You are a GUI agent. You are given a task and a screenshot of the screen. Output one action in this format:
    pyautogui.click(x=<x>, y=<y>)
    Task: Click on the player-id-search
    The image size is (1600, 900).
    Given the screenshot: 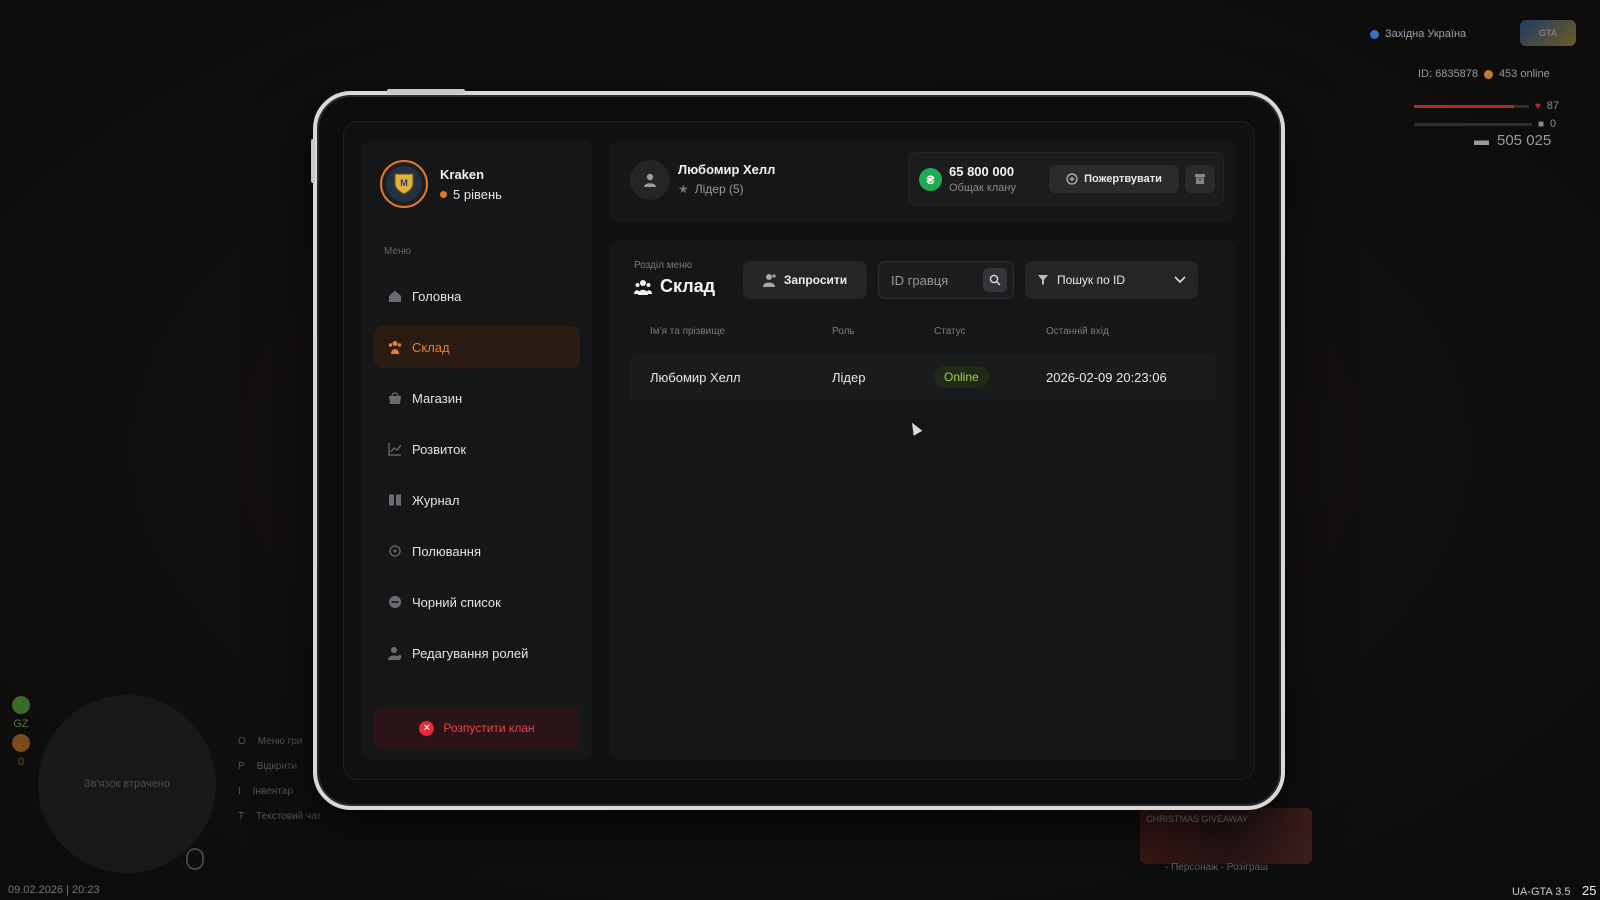 What is the action you would take?
    pyautogui.click(x=946, y=280)
    